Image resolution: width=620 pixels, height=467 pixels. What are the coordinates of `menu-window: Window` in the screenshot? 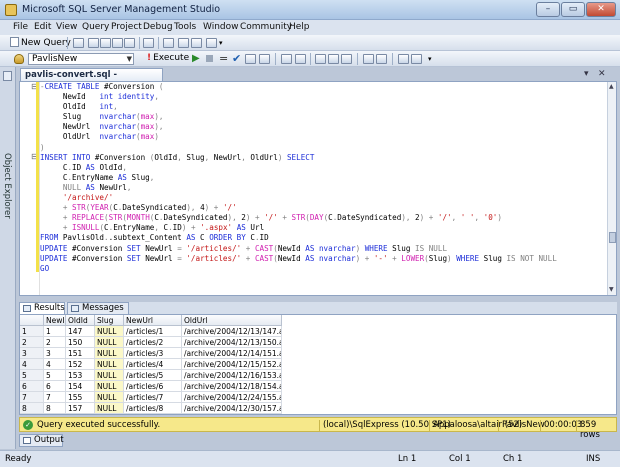 It's located at (221, 27).